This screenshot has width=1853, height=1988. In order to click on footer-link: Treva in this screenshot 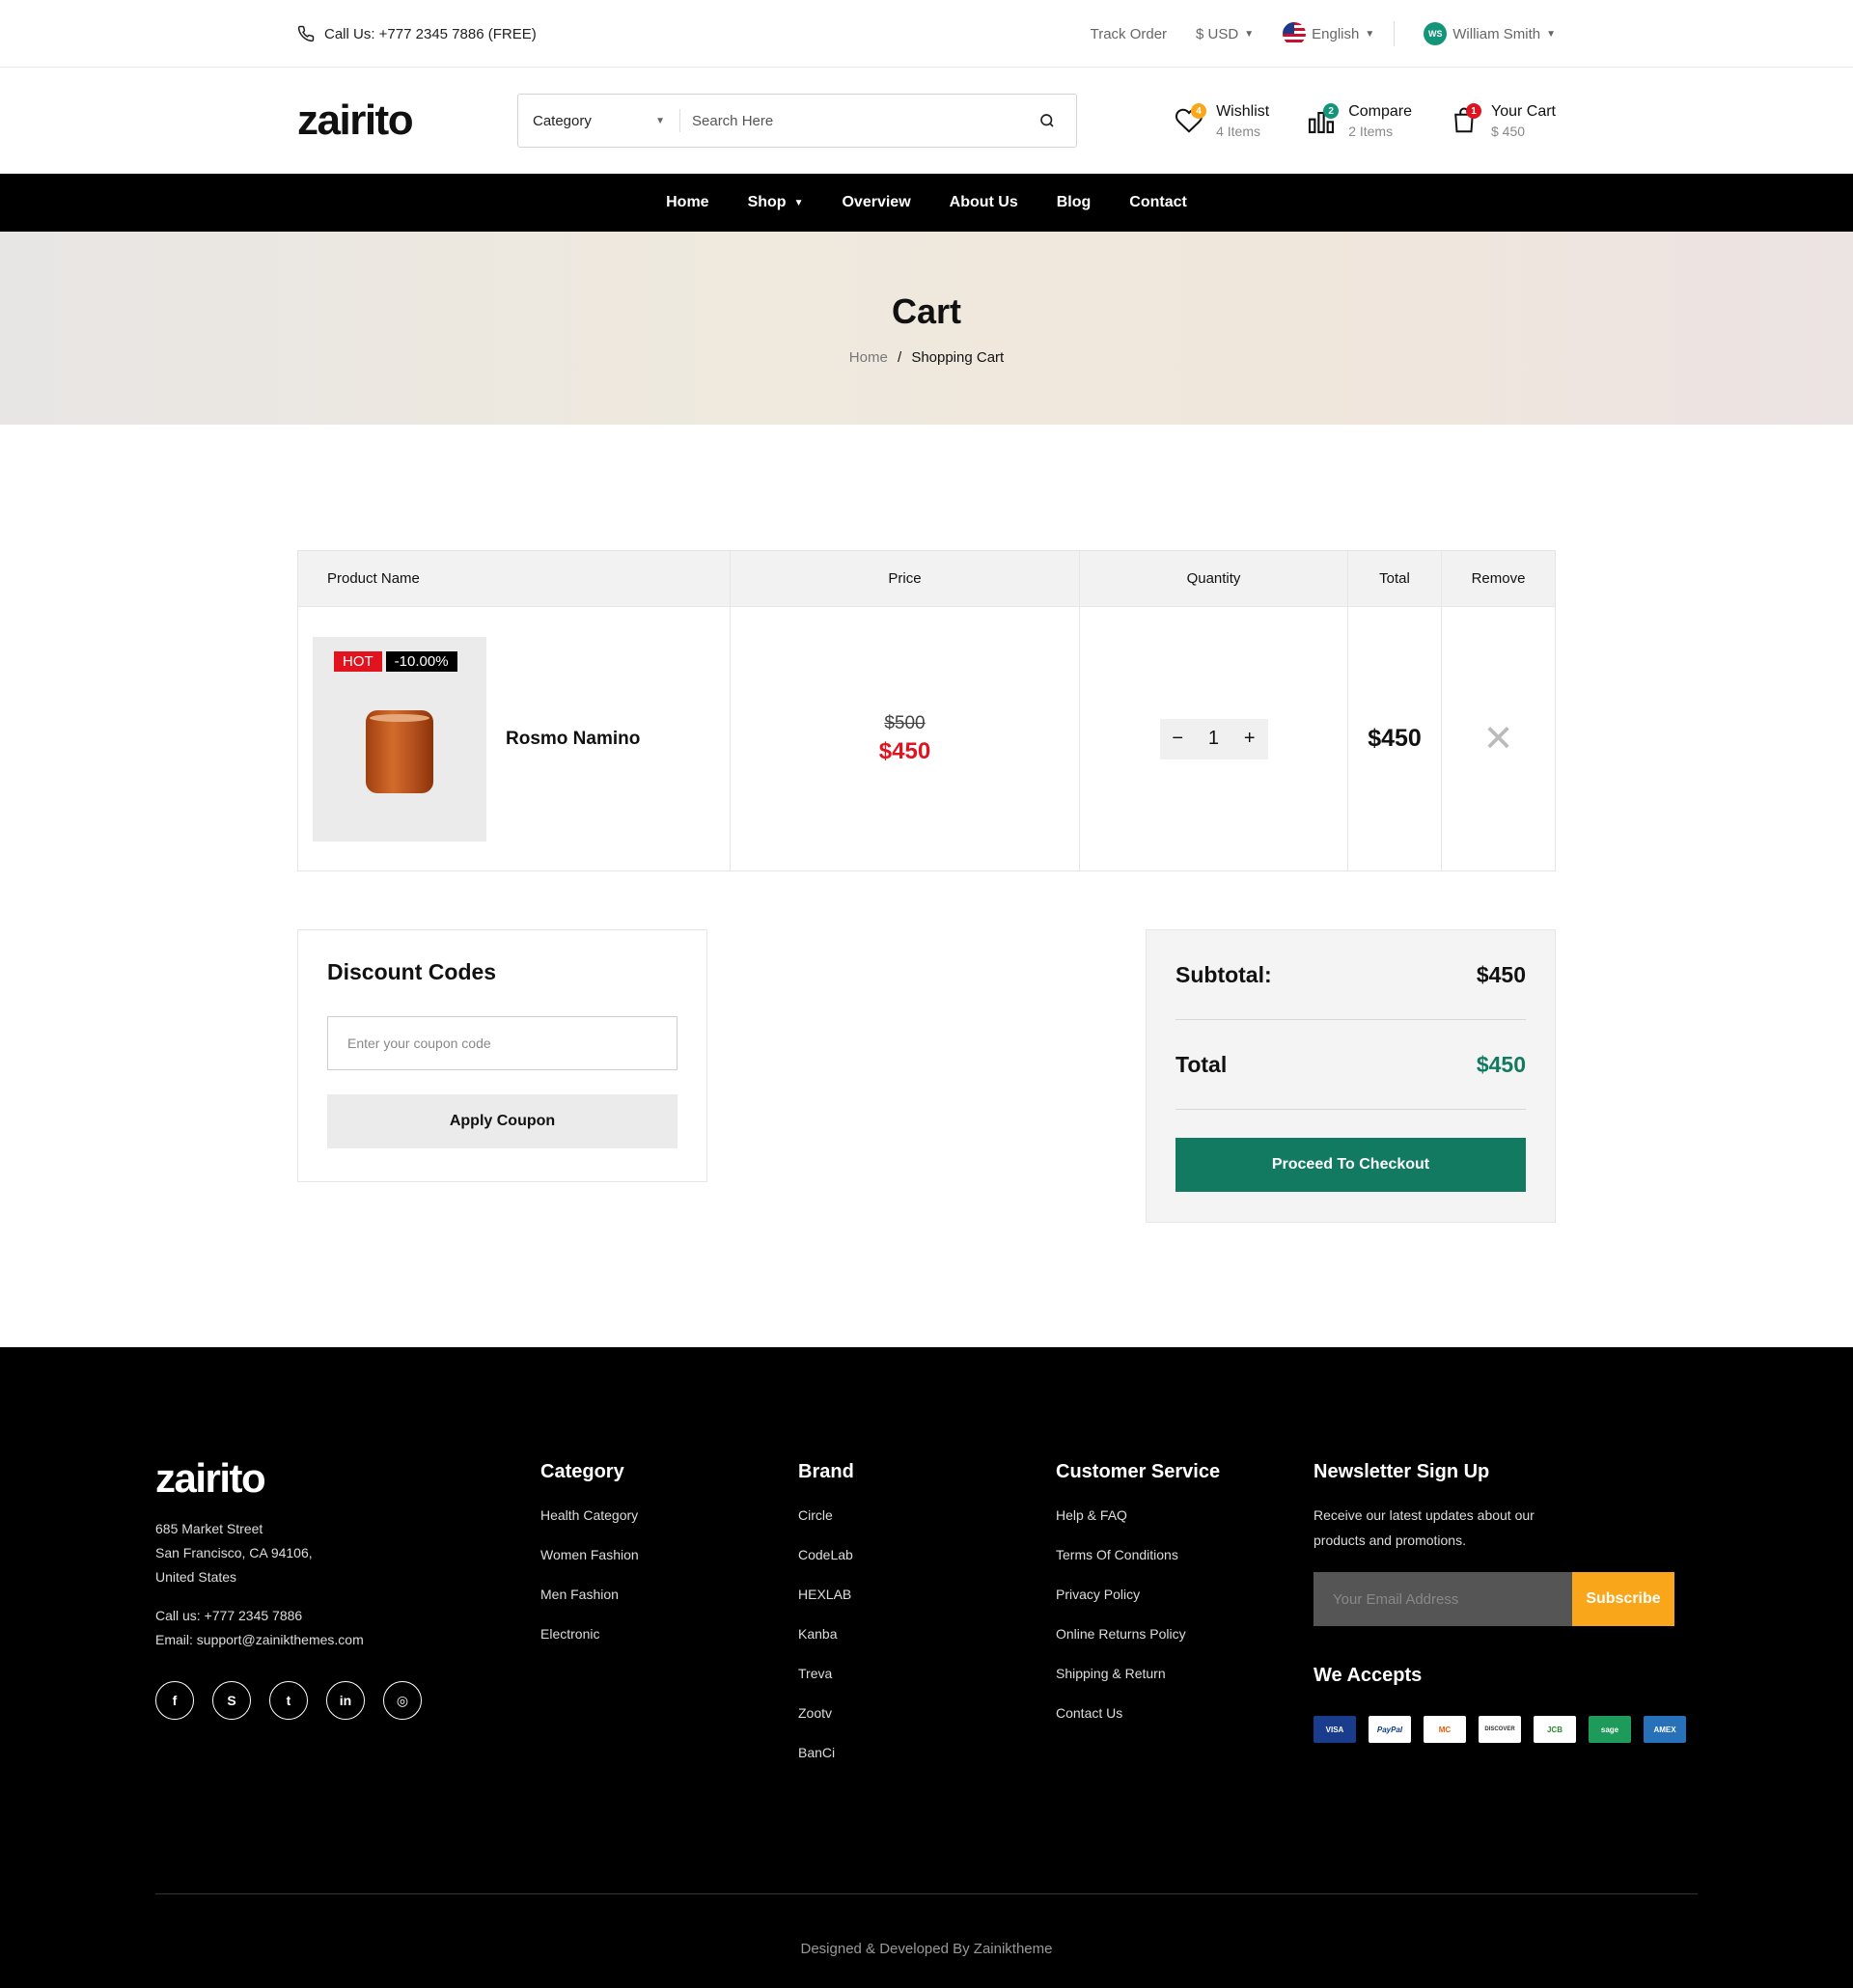, I will do `click(826, 1673)`.